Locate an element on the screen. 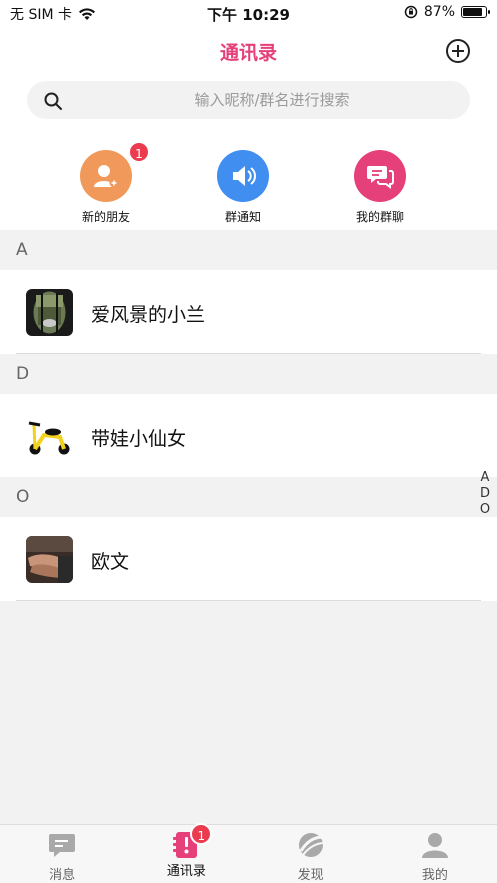  search-box is located at coordinates (248, 100).